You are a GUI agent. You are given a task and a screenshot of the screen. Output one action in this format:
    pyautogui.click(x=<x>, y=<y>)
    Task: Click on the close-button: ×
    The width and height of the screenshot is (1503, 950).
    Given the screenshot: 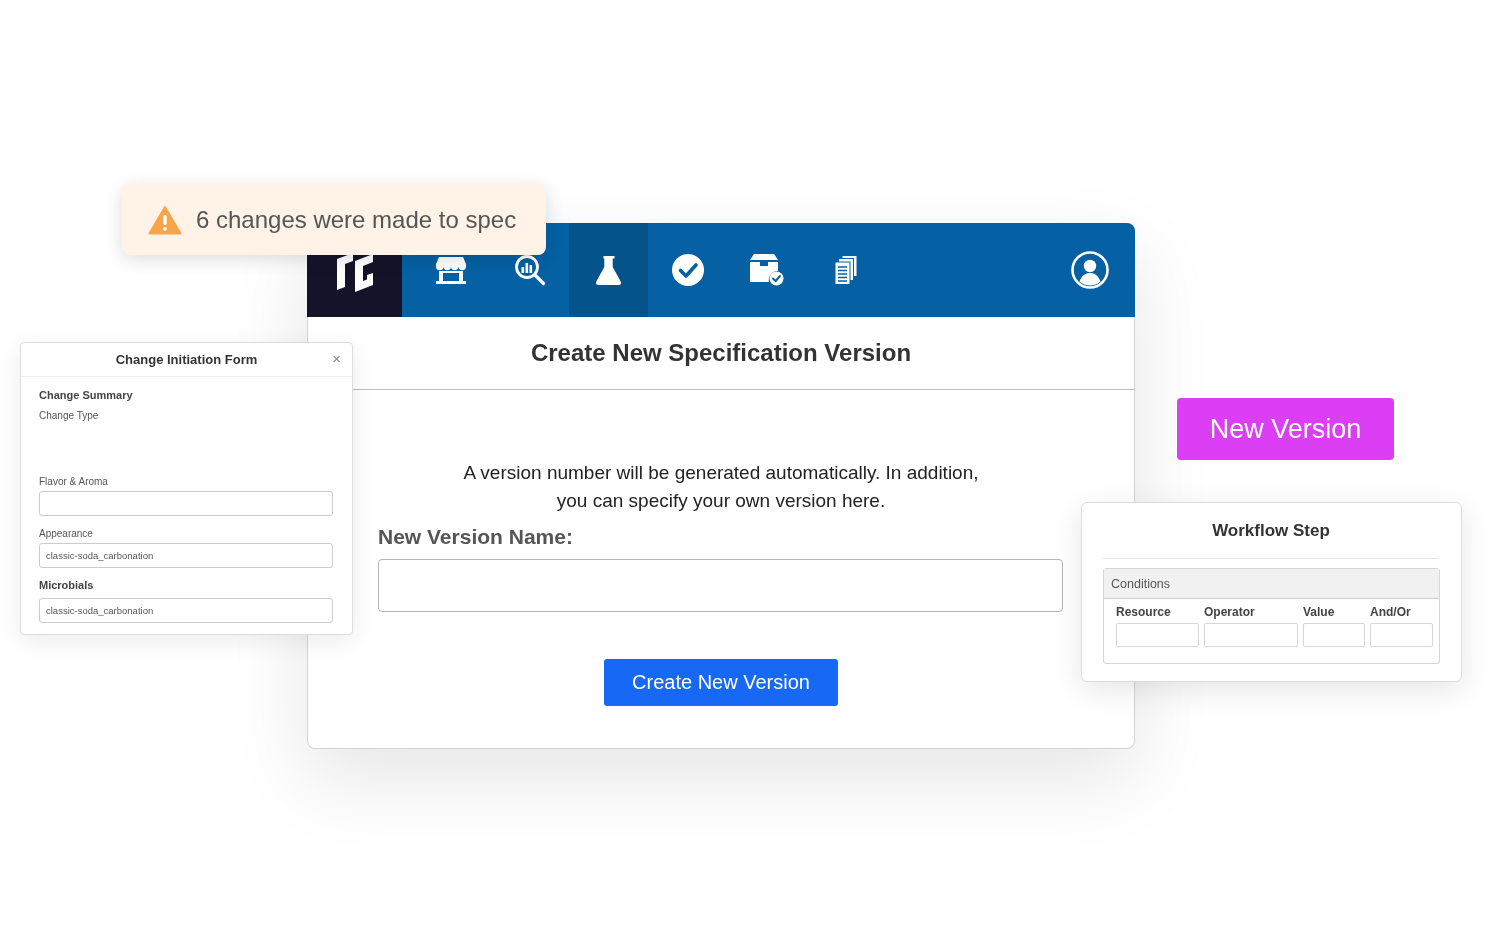 What is the action you would take?
    pyautogui.click(x=336, y=359)
    